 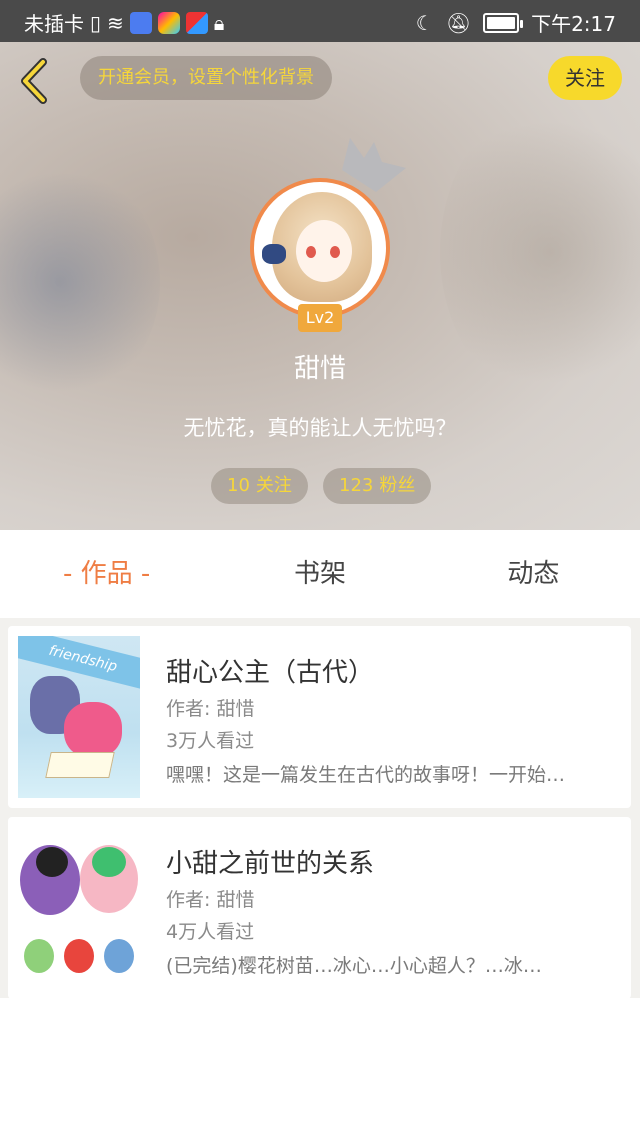 What do you see at coordinates (377, 486) in the screenshot?
I see `fans-count-button: 123 粉丝` at bounding box center [377, 486].